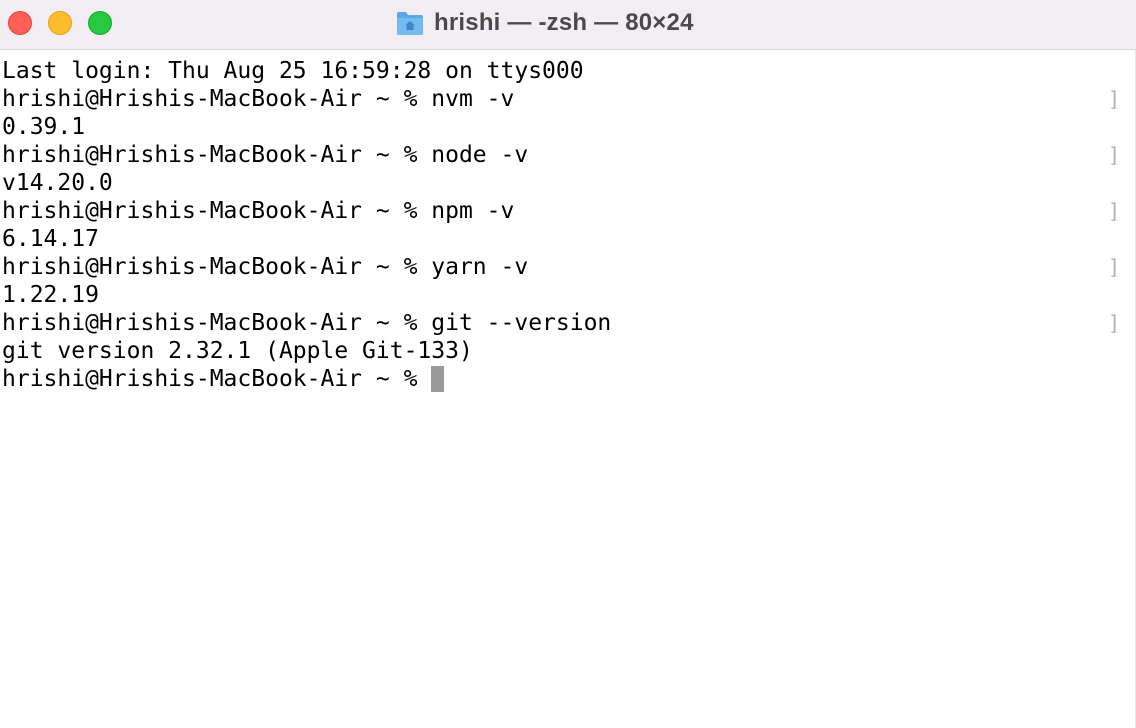 This screenshot has width=1136, height=728. I want to click on window-title: hrishi — -zsh — 80×24, so click(545, 23).